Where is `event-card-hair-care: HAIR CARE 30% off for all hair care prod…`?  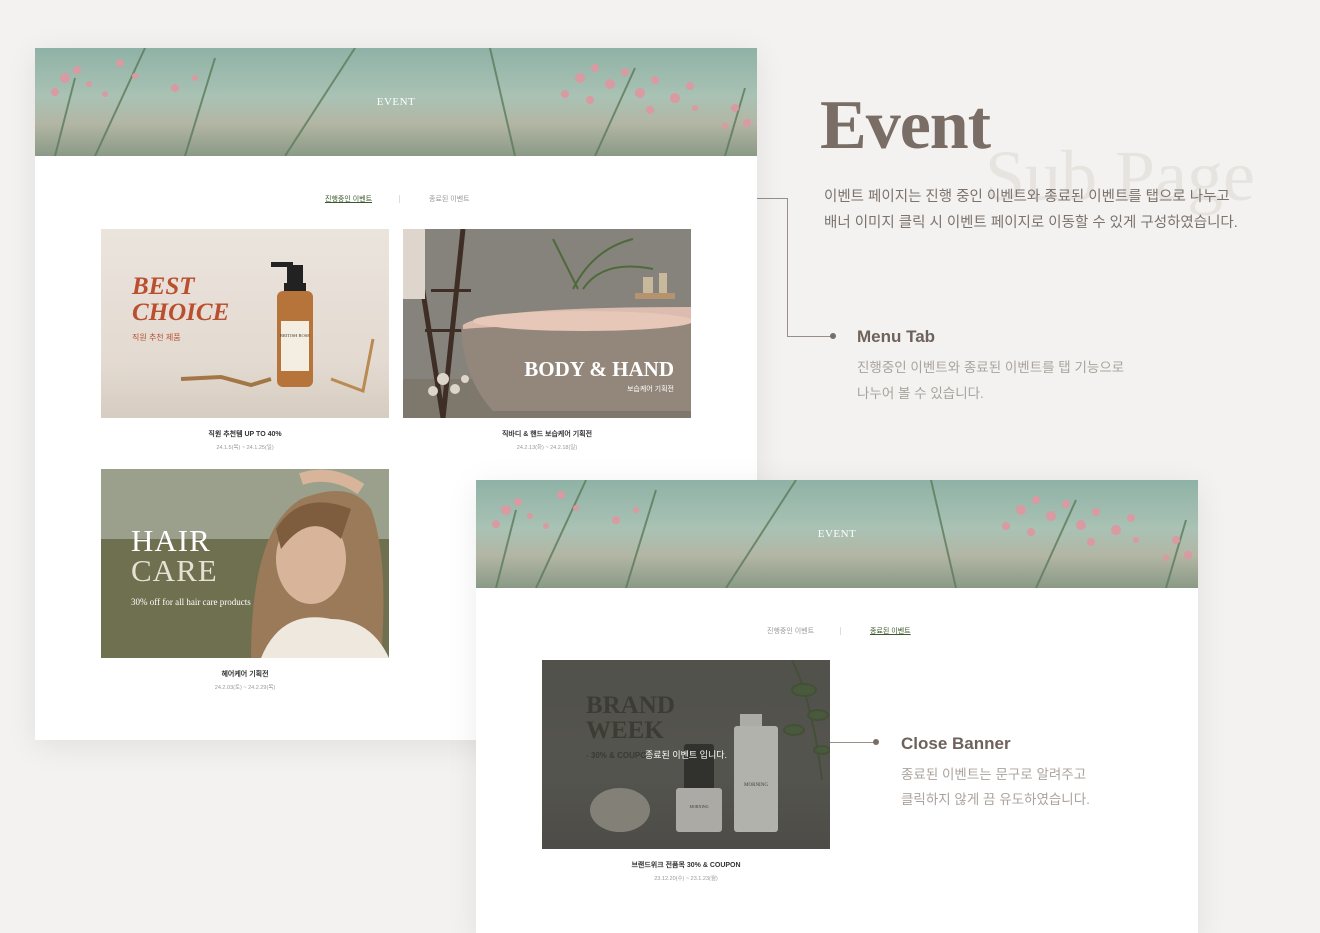
event-card-hair-care: HAIR CARE 30% off for all hair care prod… is located at coordinates (245, 580).